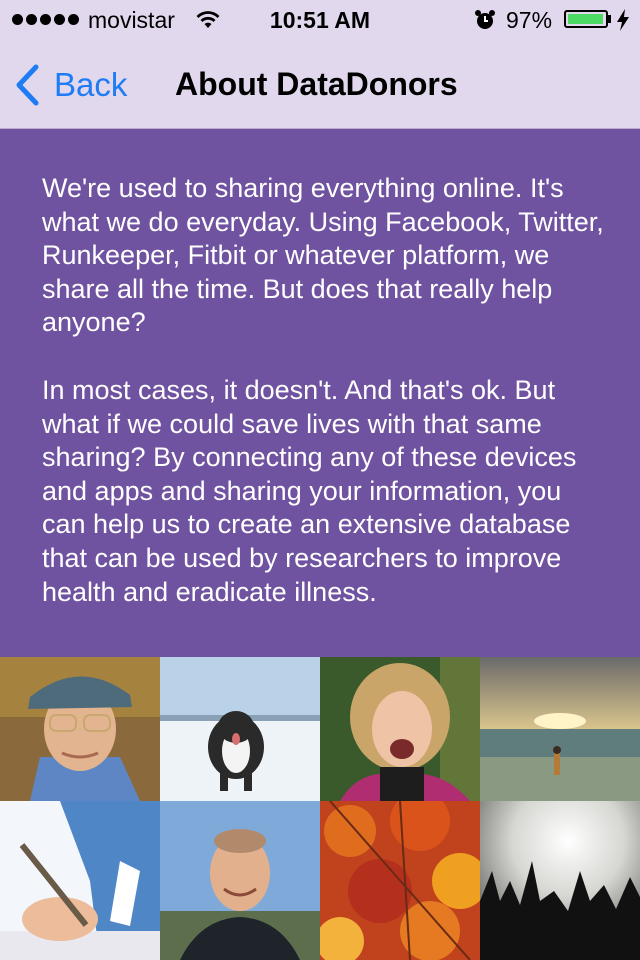 The width and height of the screenshot is (640, 960). I want to click on beach-sunset-photo, so click(560, 729).